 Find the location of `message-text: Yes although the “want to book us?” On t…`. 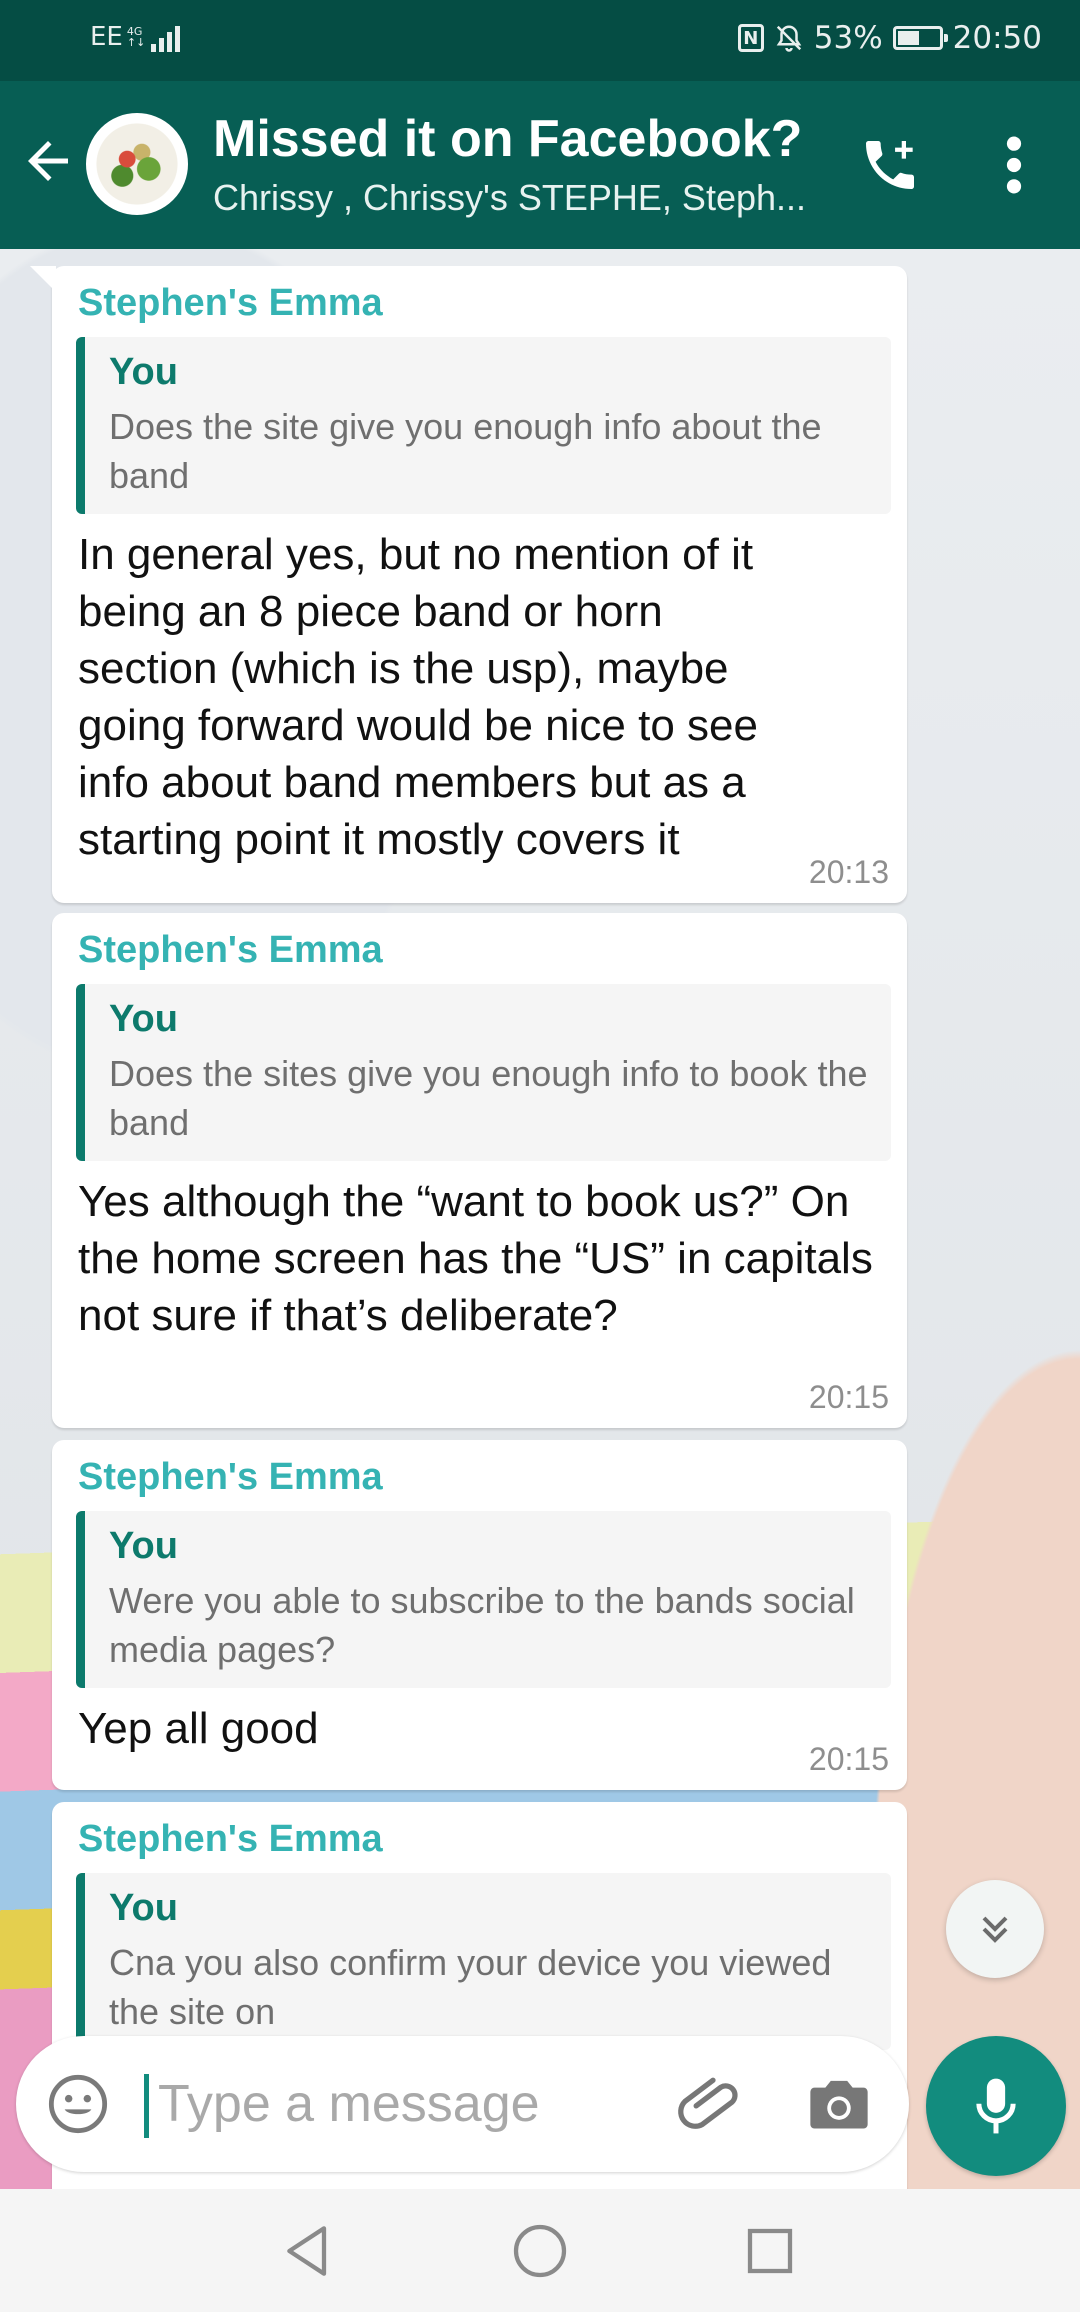

message-text: Yes although the “want to book us?” On t… is located at coordinates (475, 1258).